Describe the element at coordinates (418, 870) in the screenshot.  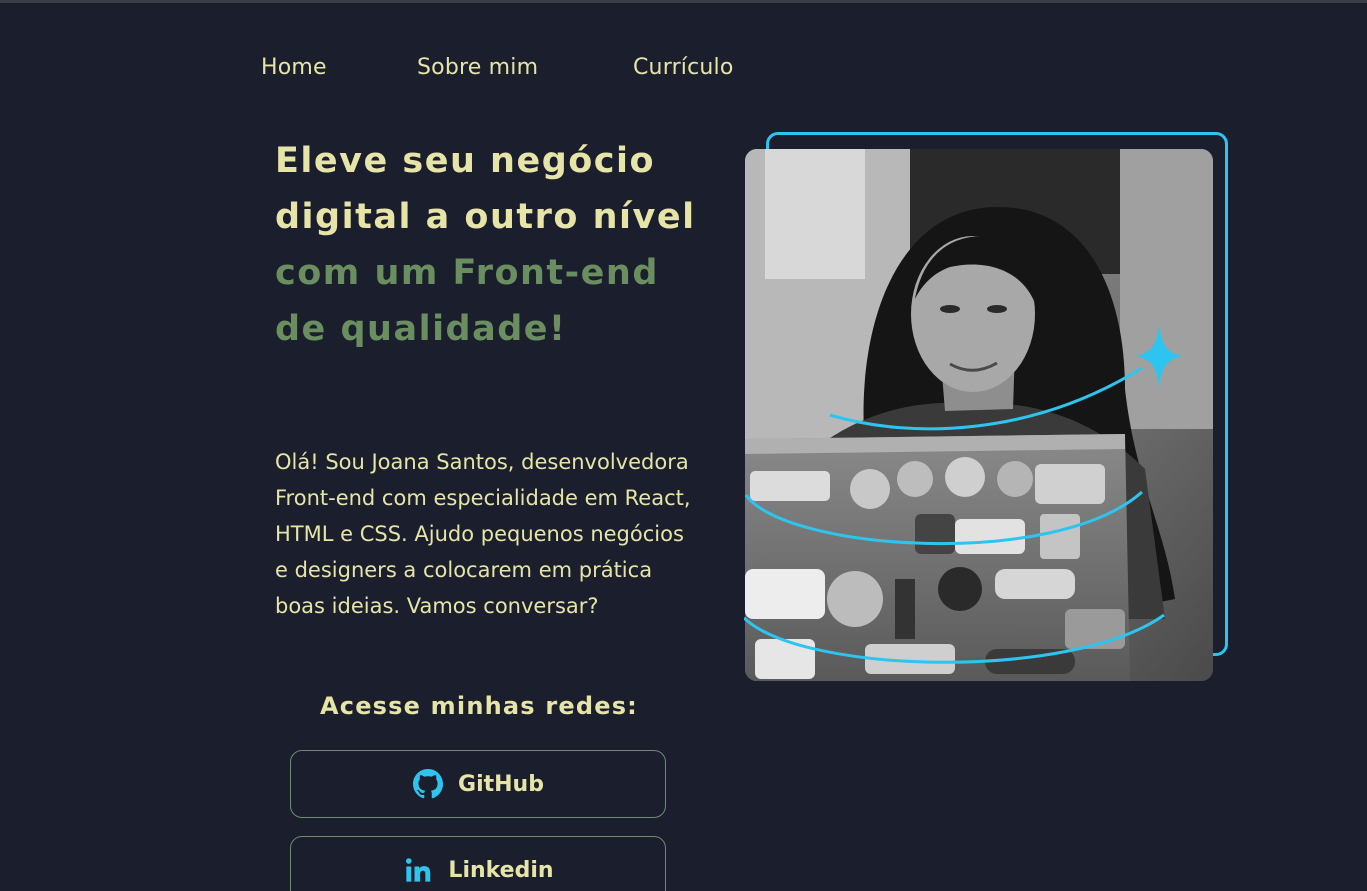
I see `linkedin-icon` at that location.